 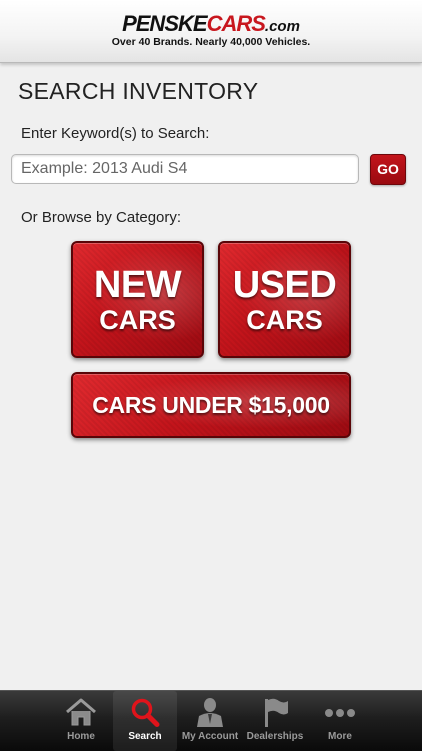 I want to click on flag-icon, so click(x=275, y=712).